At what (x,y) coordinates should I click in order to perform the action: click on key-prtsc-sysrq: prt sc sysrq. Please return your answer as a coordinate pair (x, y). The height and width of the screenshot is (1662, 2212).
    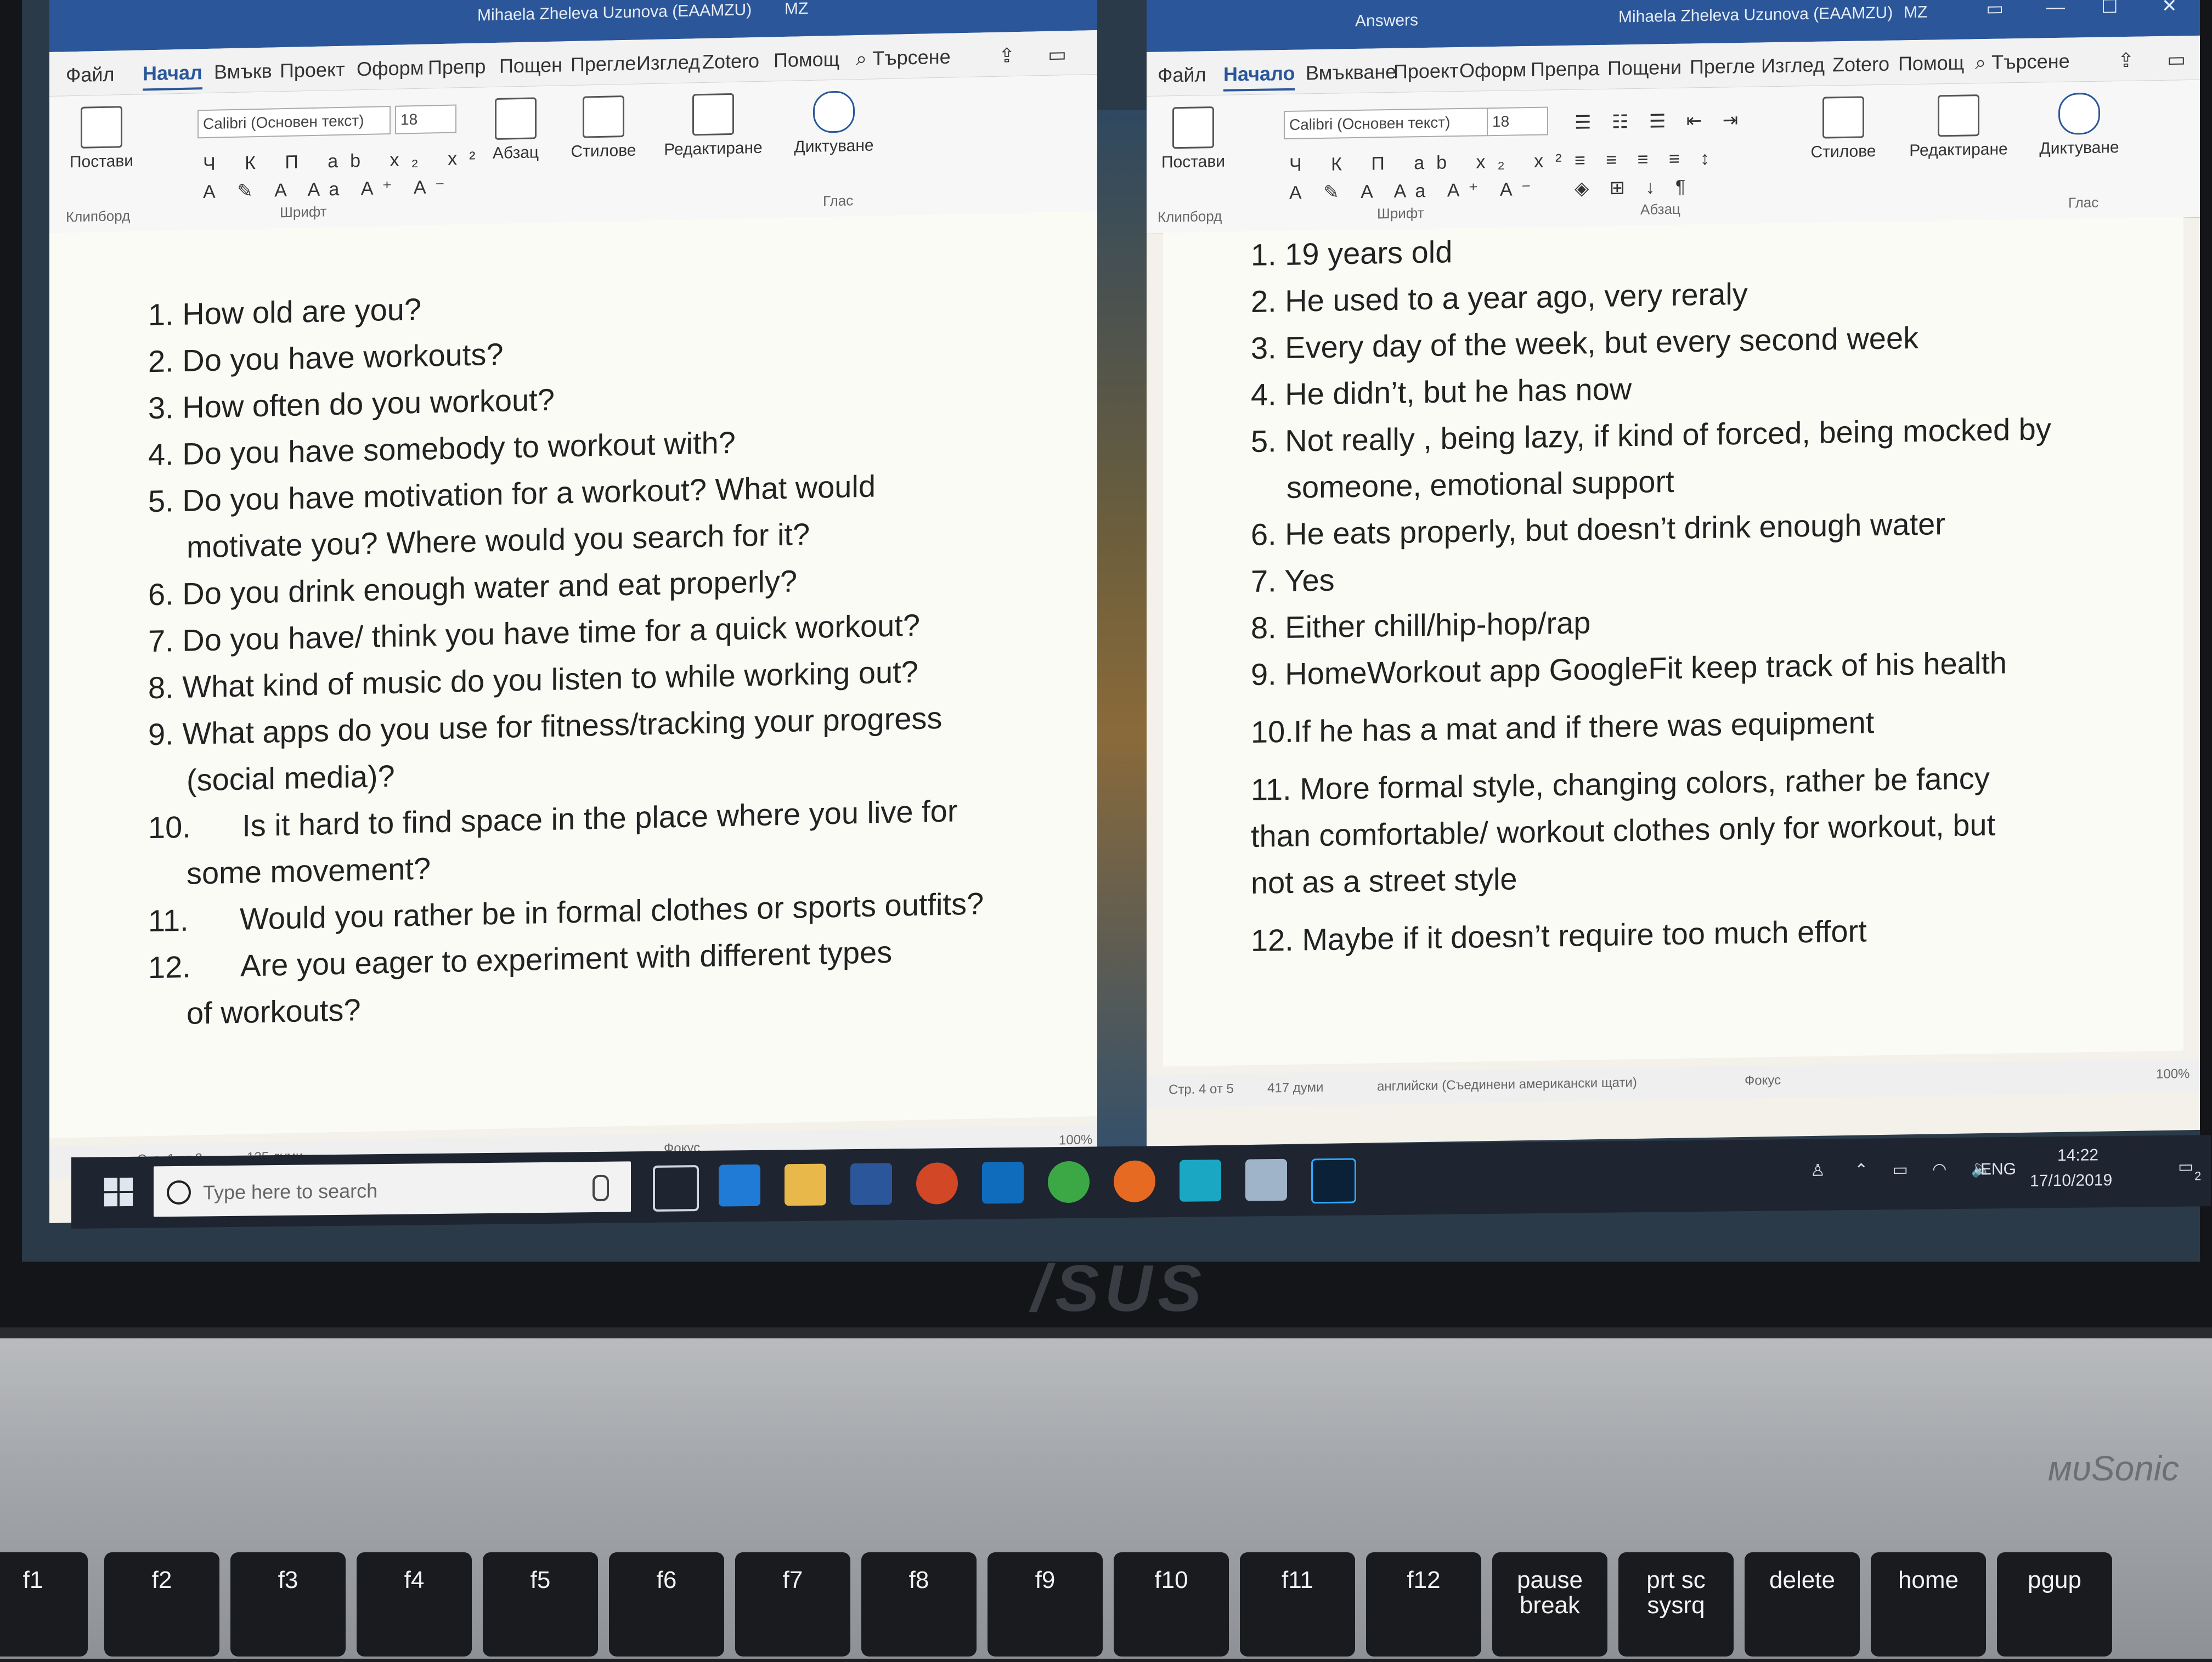
    Looking at the image, I should click on (1676, 1604).